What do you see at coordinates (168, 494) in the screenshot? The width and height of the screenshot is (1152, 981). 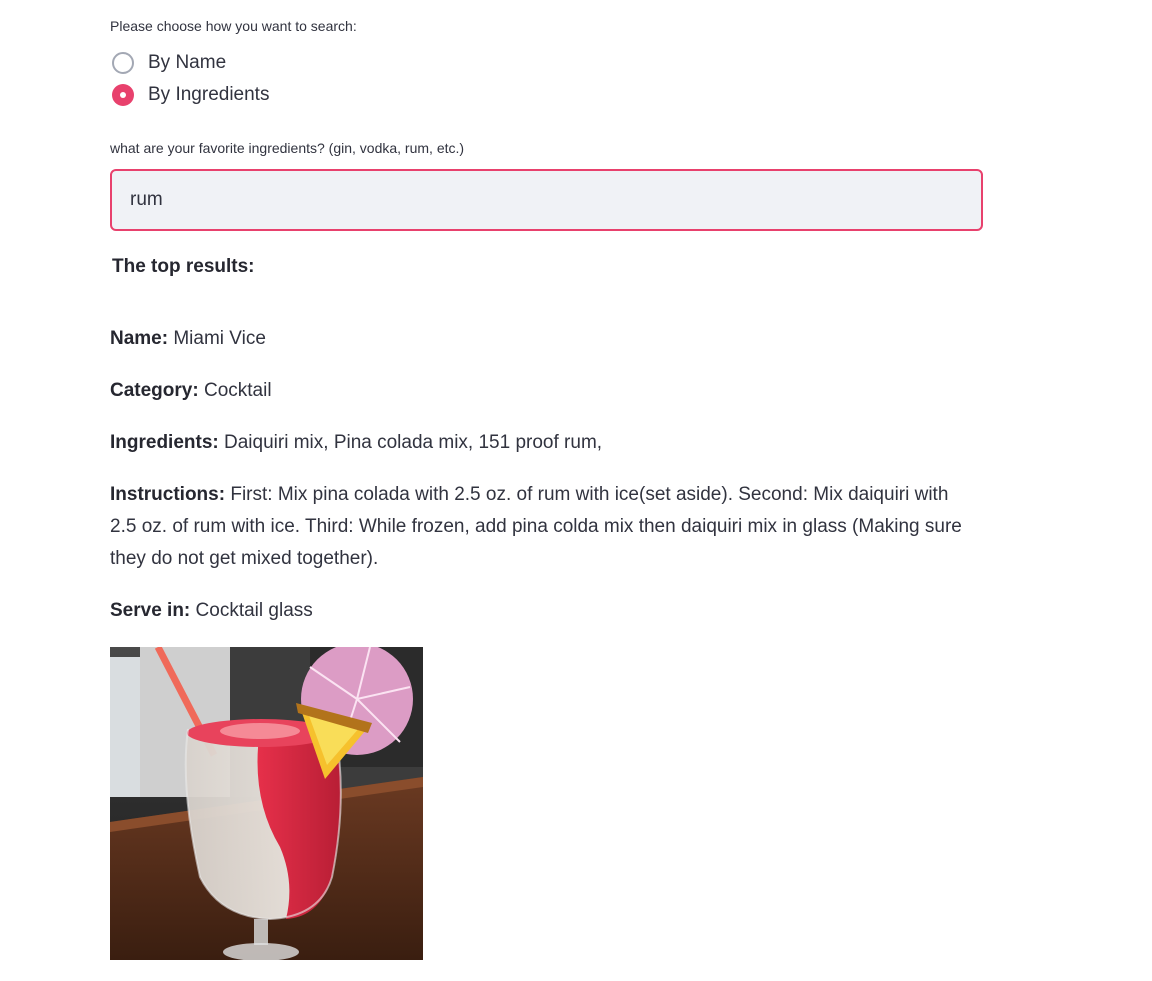 I see `instructions-label: Instructions:` at bounding box center [168, 494].